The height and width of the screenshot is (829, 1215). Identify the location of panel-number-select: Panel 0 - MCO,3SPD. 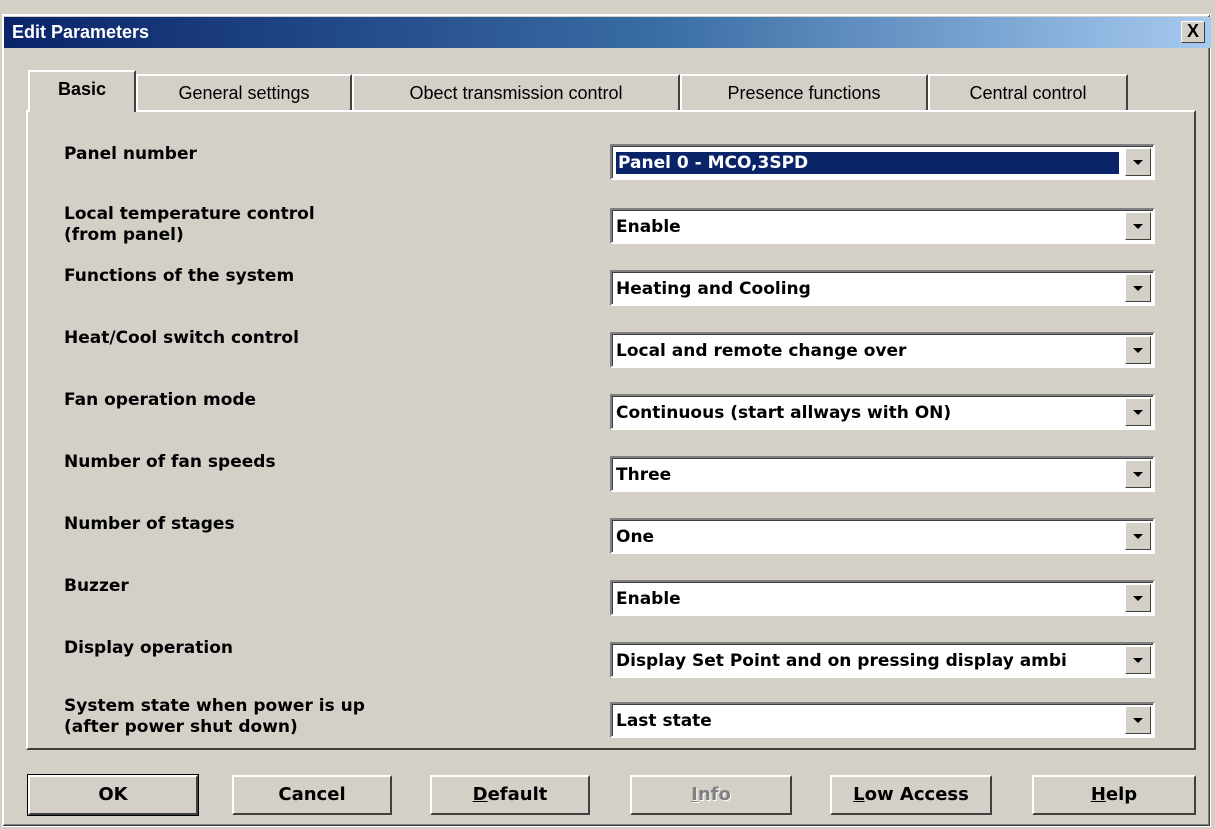
(882, 162).